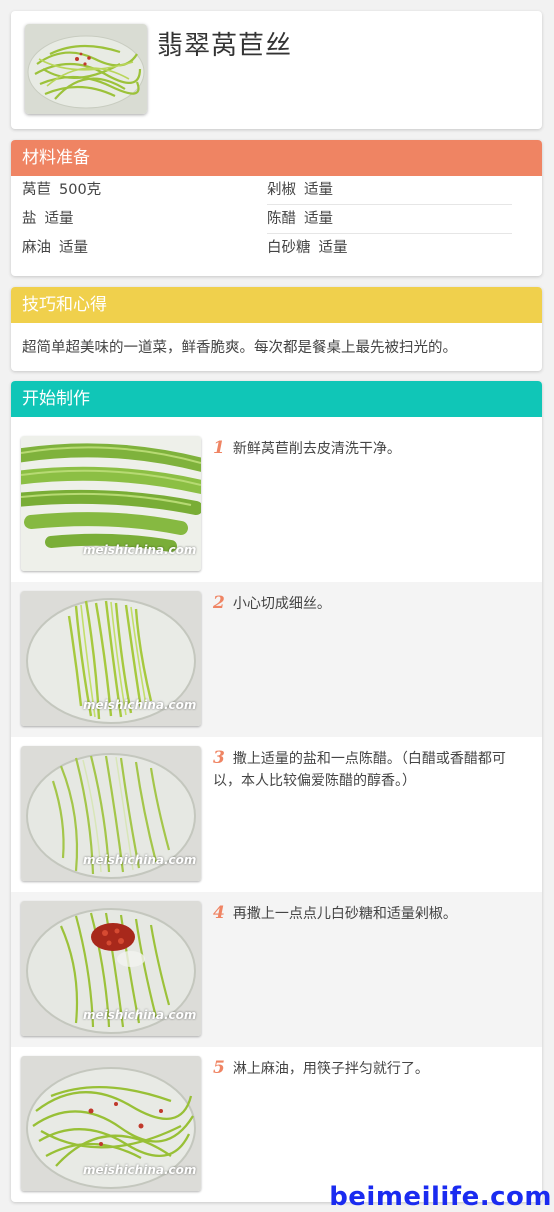  I want to click on ingredients-heading: 材料准备, so click(276, 158).